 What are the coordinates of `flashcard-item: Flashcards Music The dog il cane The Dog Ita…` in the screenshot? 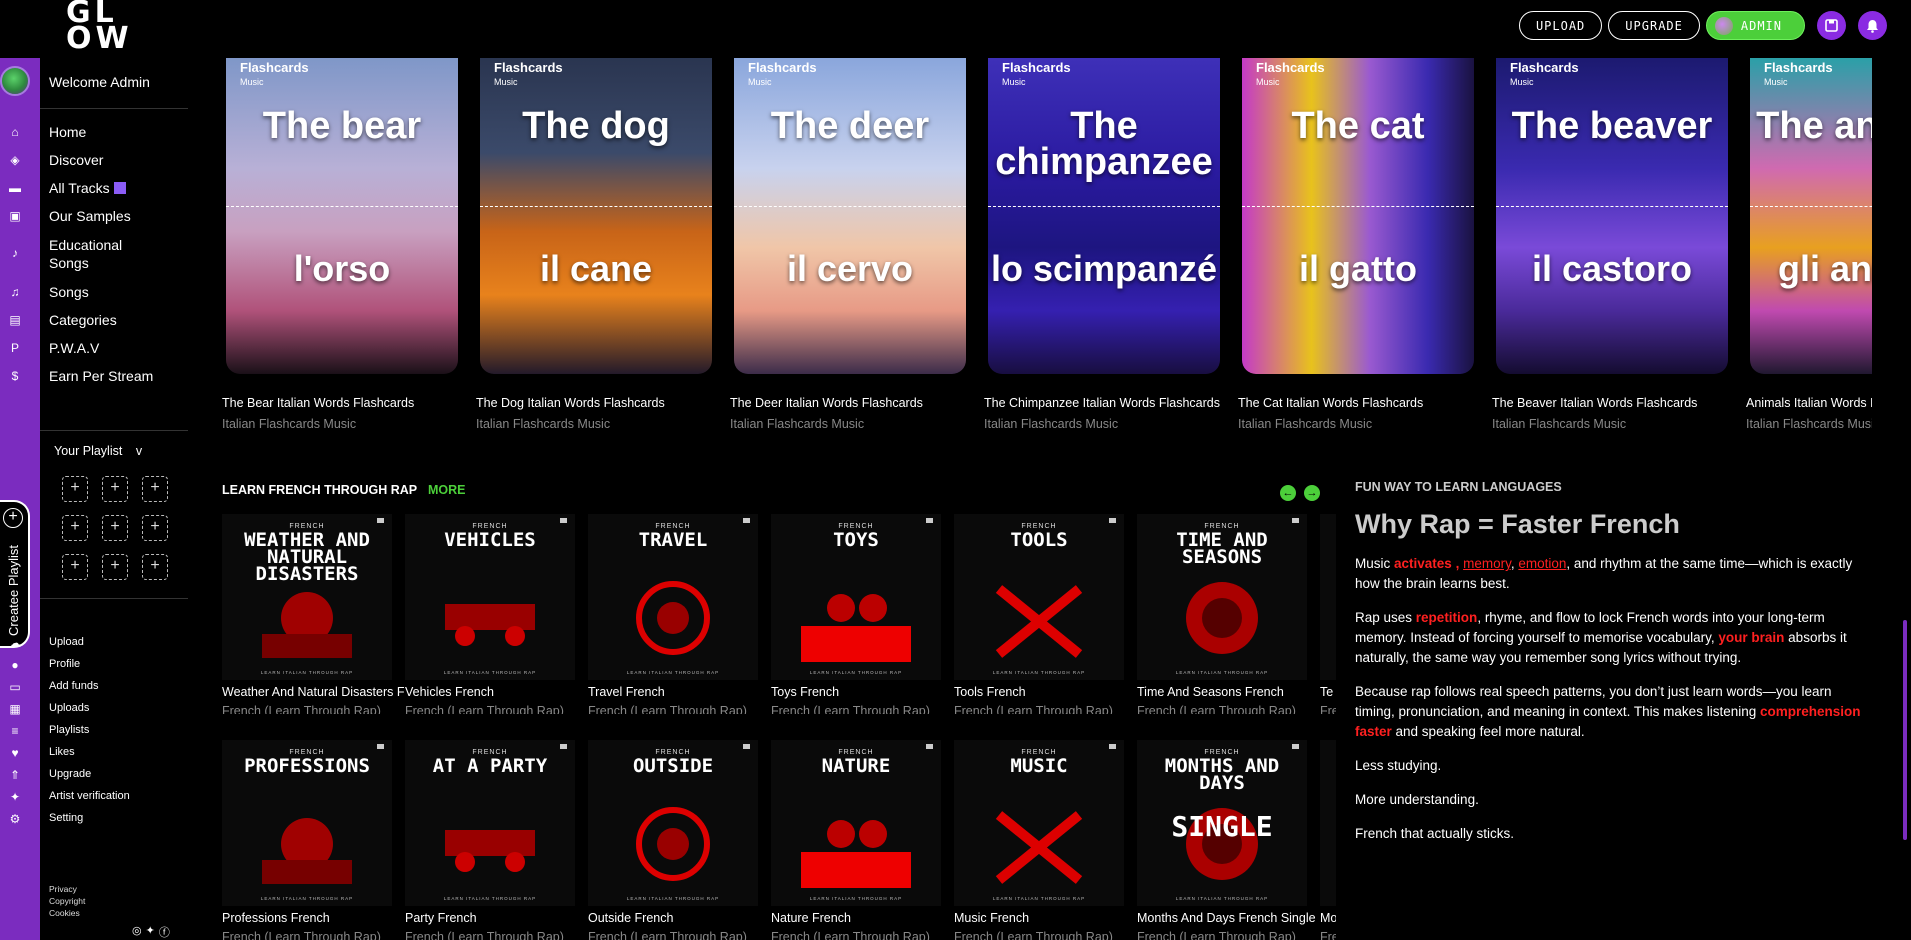 It's located at (596, 248).